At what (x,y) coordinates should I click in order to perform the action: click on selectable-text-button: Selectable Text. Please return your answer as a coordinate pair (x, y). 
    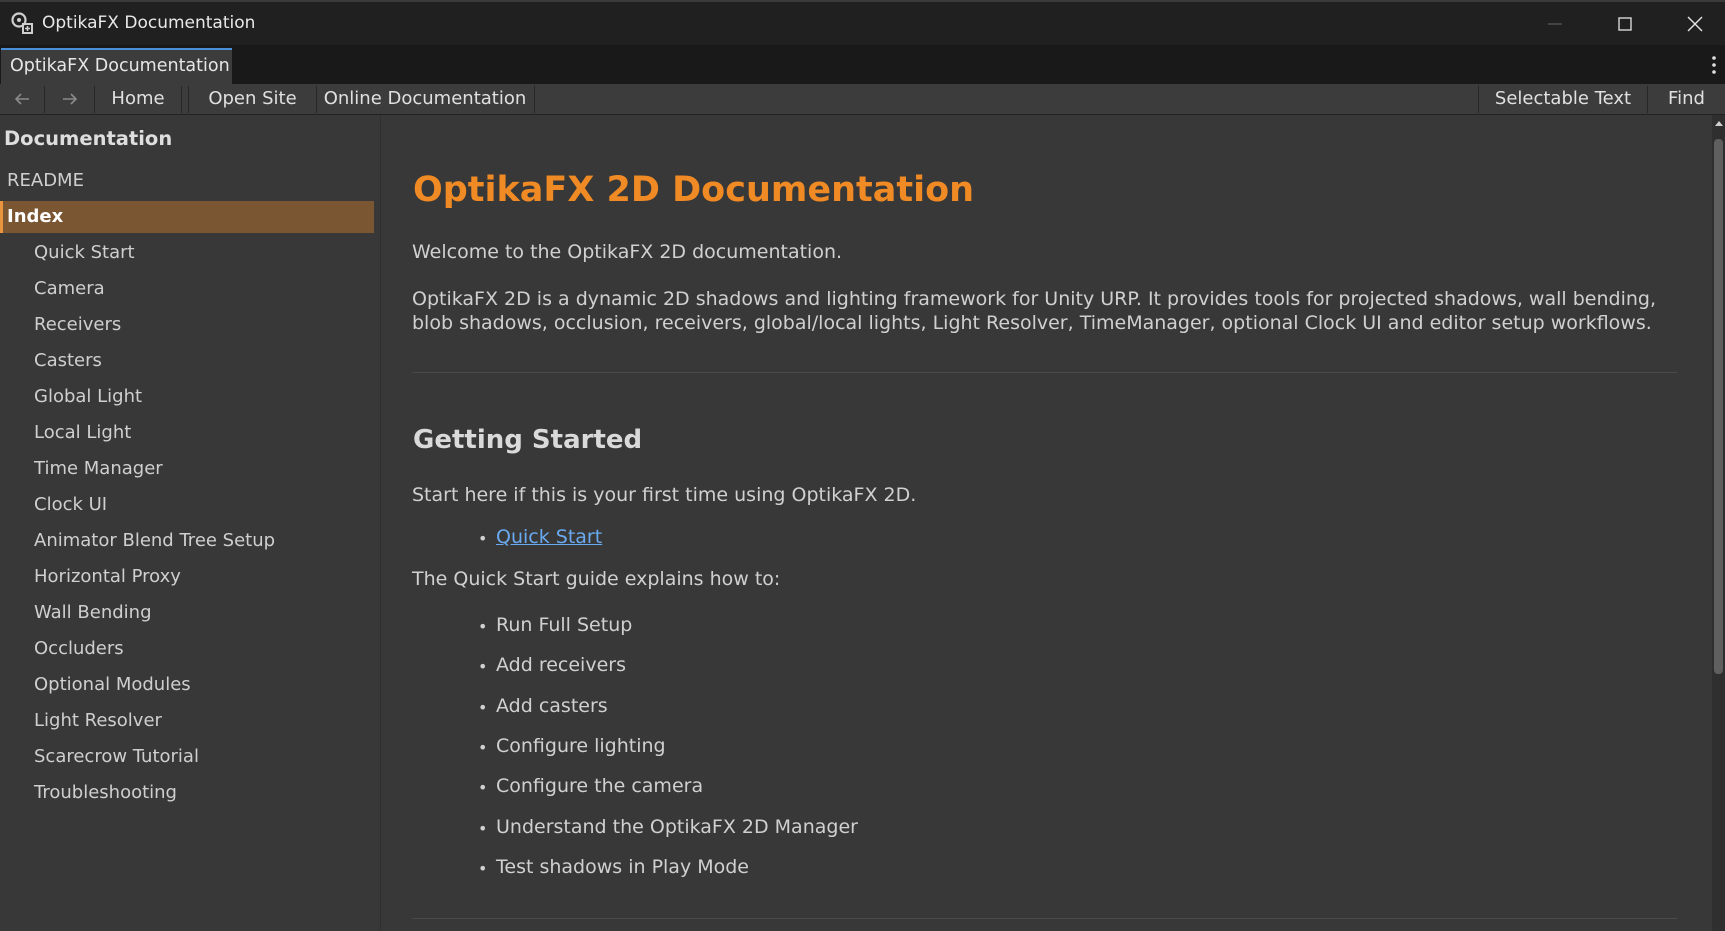
    Looking at the image, I should click on (1563, 99).